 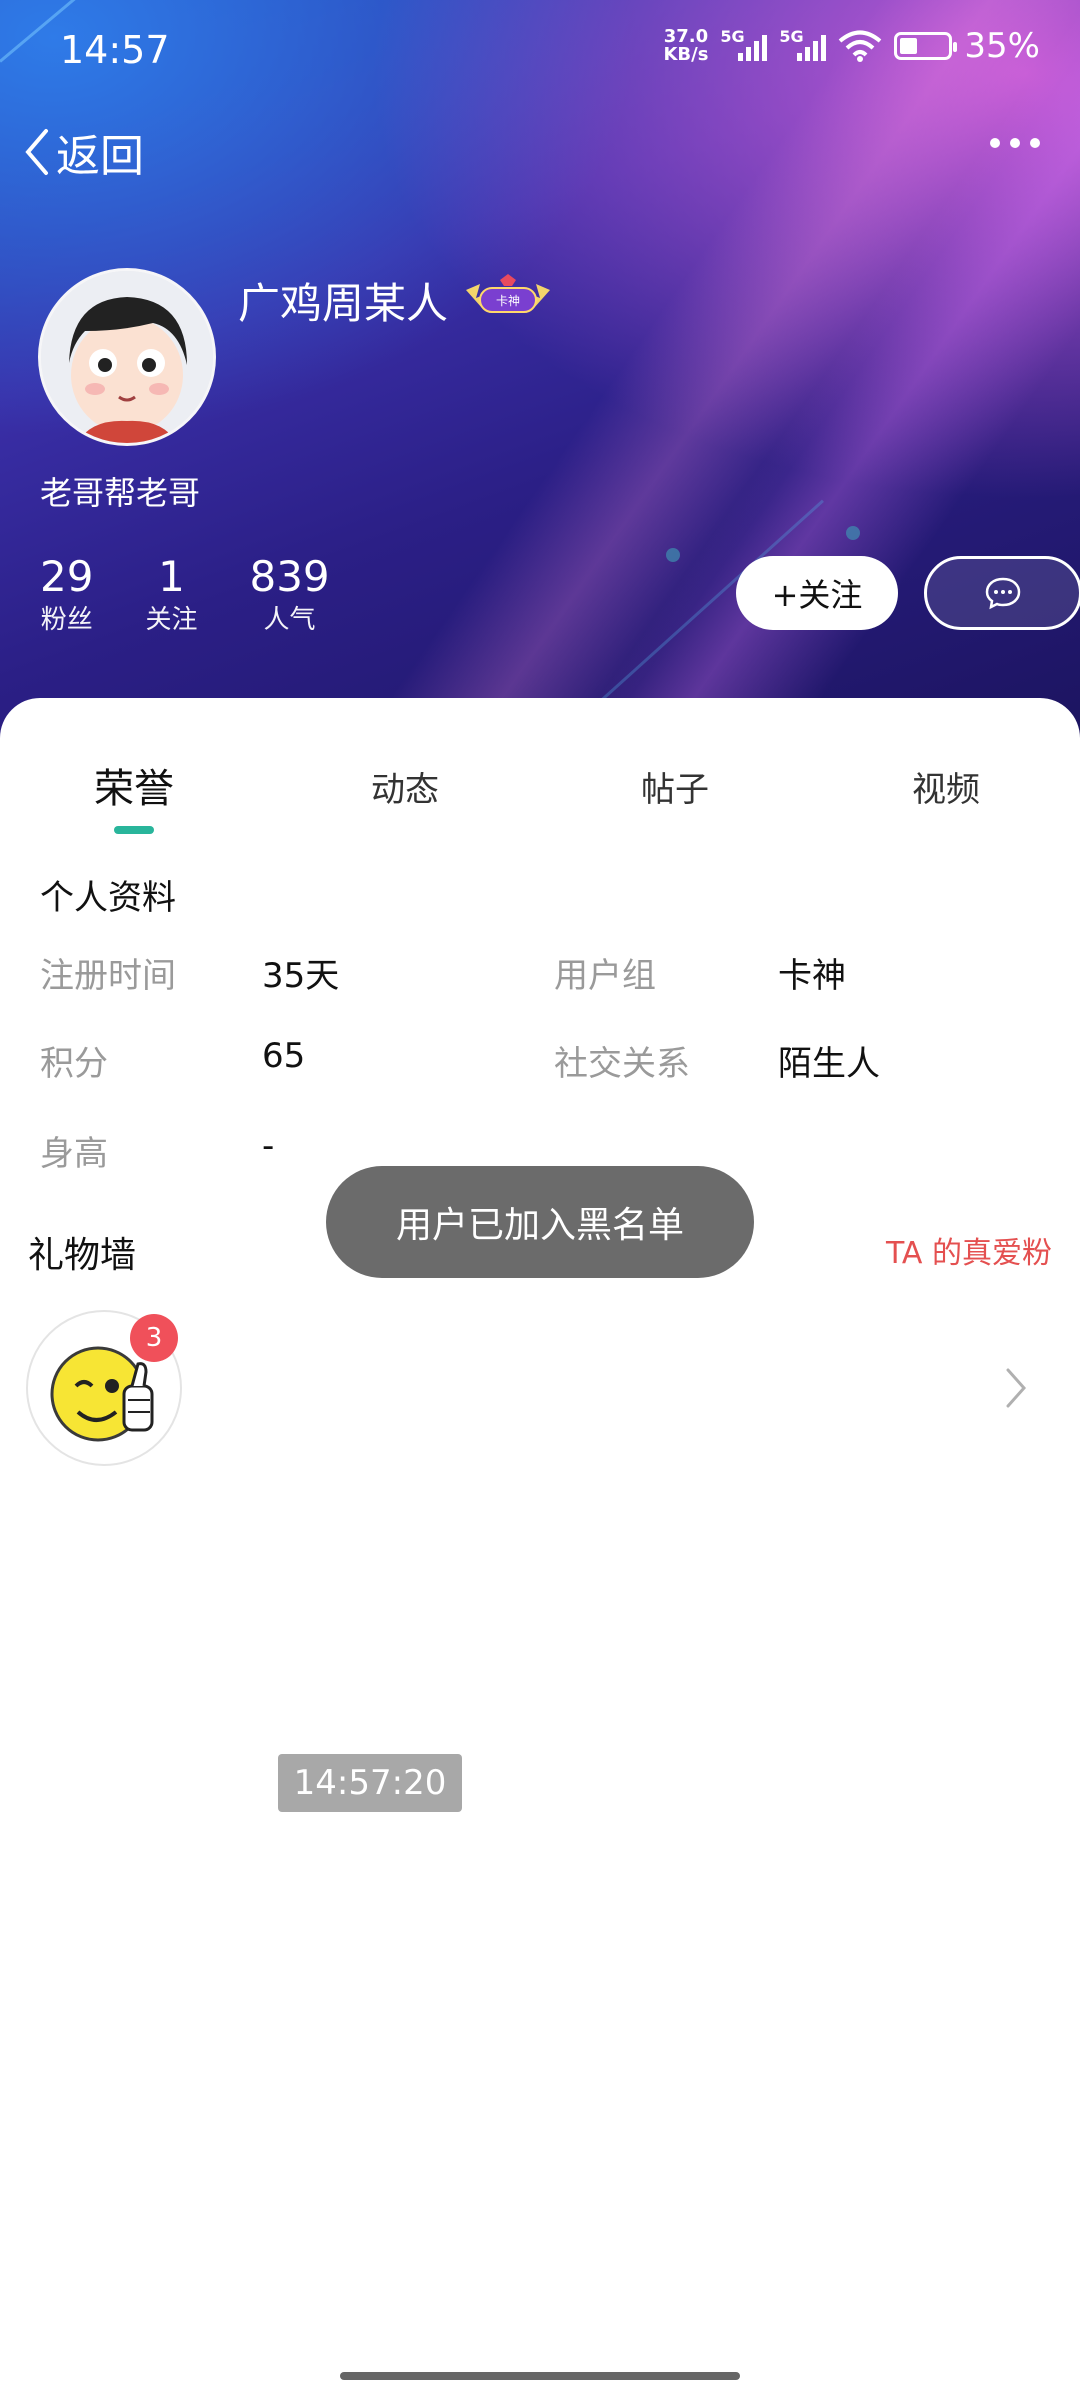 What do you see at coordinates (301, 976) in the screenshot?
I see `info-value-register-time: 35天` at bounding box center [301, 976].